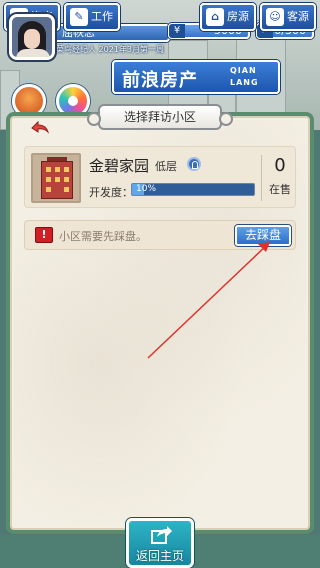 The height and width of the screenshot is (568, 320). Describe the element at coordinates (40, 127) in the screenshot. I see `back-arrow-icon` at that location.